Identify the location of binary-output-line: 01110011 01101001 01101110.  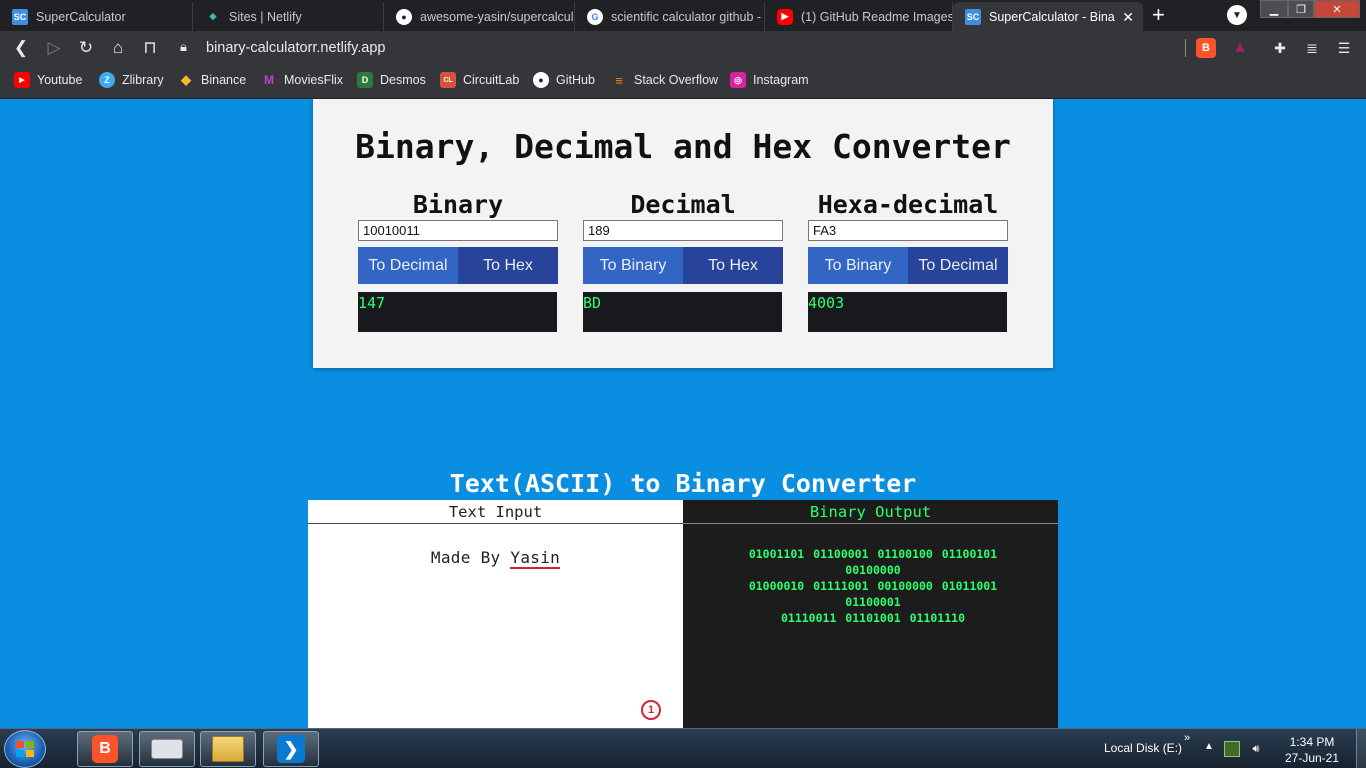
(872, 618).